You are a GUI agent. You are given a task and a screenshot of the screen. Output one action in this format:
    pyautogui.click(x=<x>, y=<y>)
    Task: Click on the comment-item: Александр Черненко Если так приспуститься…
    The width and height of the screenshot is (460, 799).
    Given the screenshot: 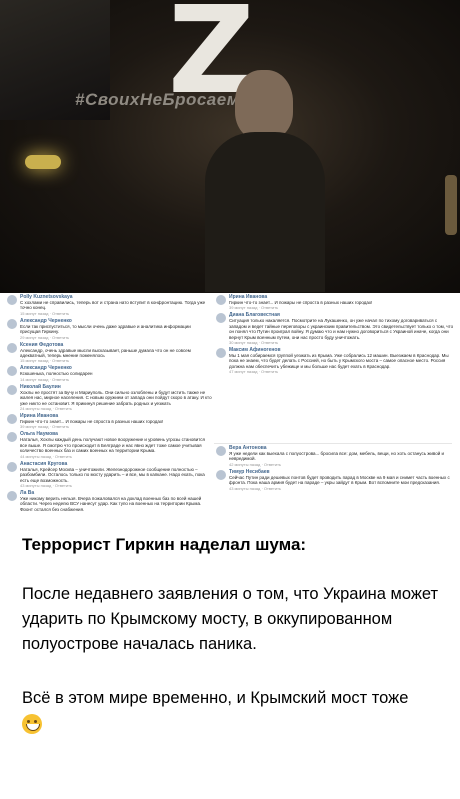 What is the action you would take?
    pyautogui.click(x=108, y=329)
    